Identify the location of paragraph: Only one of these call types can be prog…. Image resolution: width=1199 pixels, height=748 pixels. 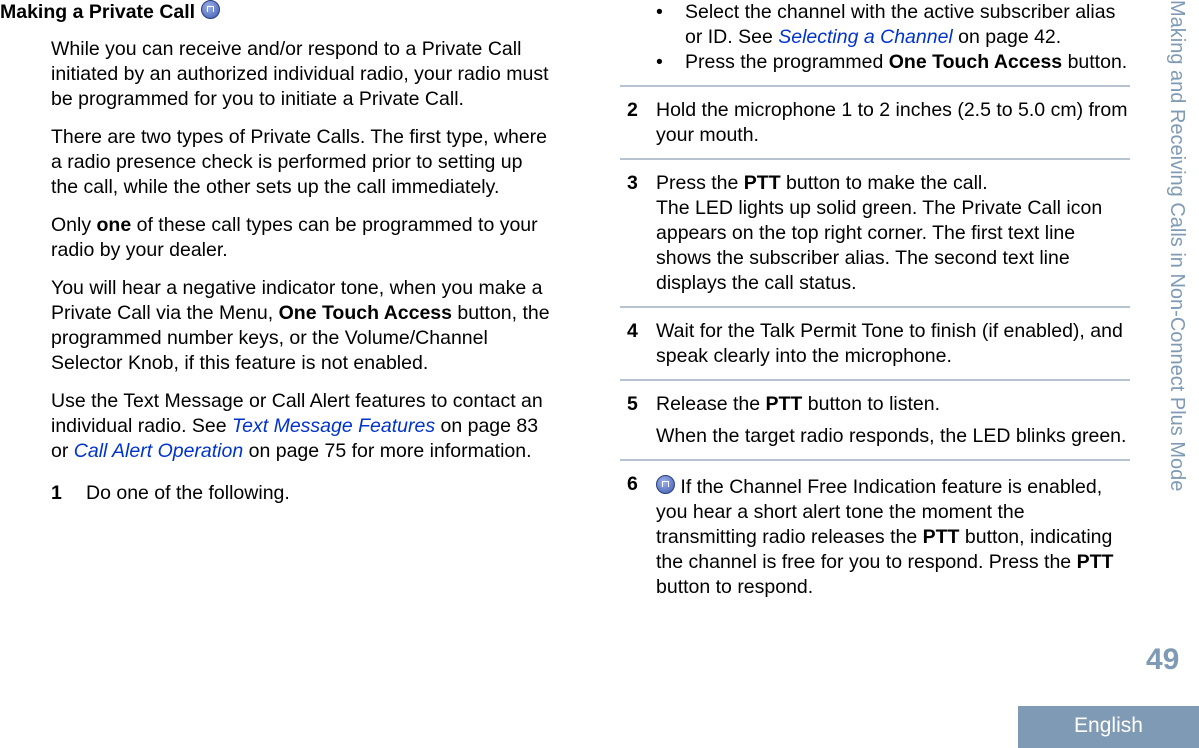
(294, 237).